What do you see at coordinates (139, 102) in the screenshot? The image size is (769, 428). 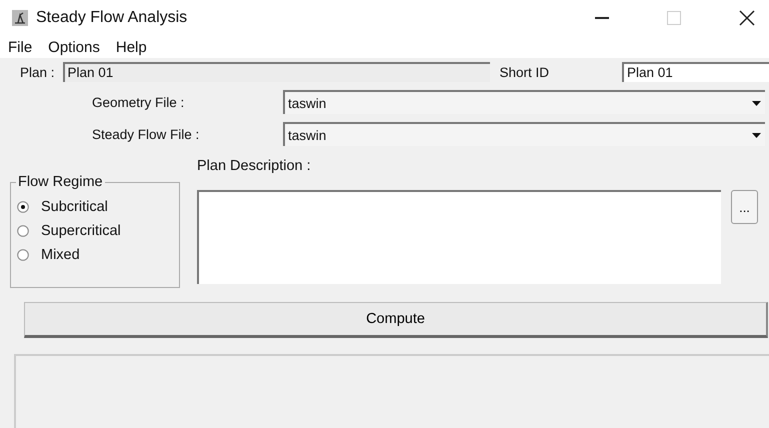 I see `file-label: Geometry File :` at bounding box center [139, 102].